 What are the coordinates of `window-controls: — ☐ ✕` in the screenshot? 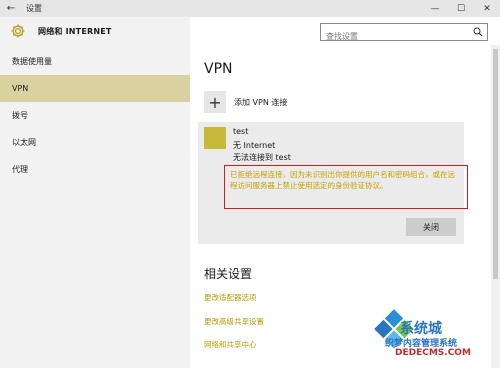 It's located at (461, 8).